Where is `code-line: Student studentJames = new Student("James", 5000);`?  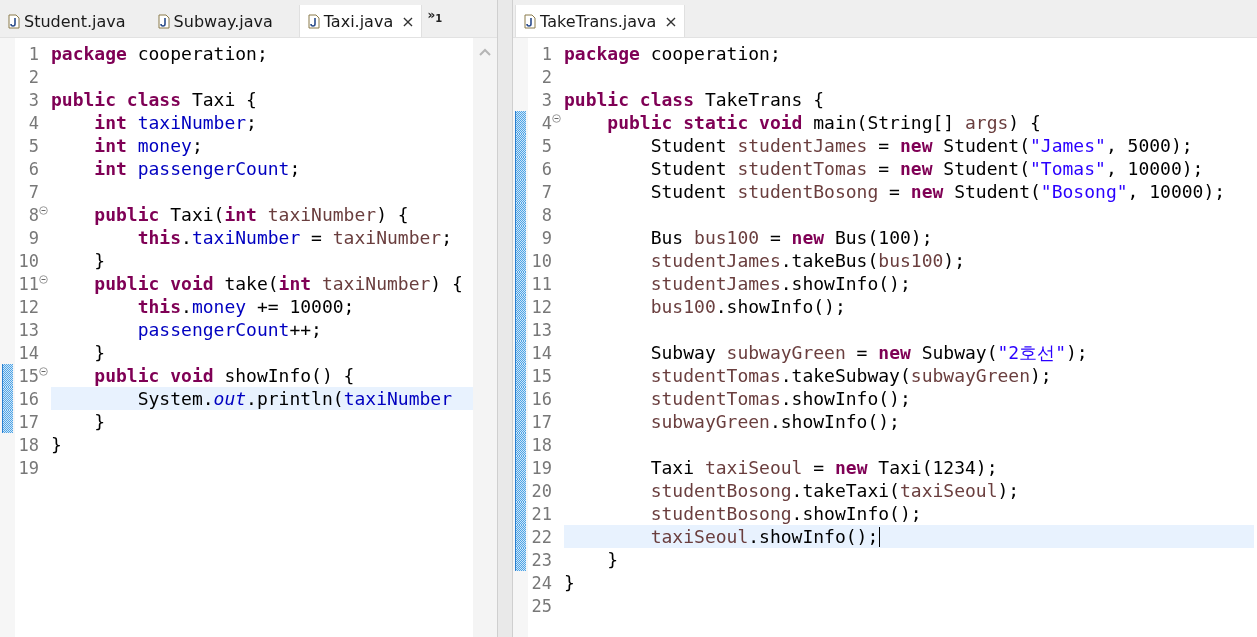 code-line: Student studentJames = new Student("James", 5000); is located at coordinates (921, 145).